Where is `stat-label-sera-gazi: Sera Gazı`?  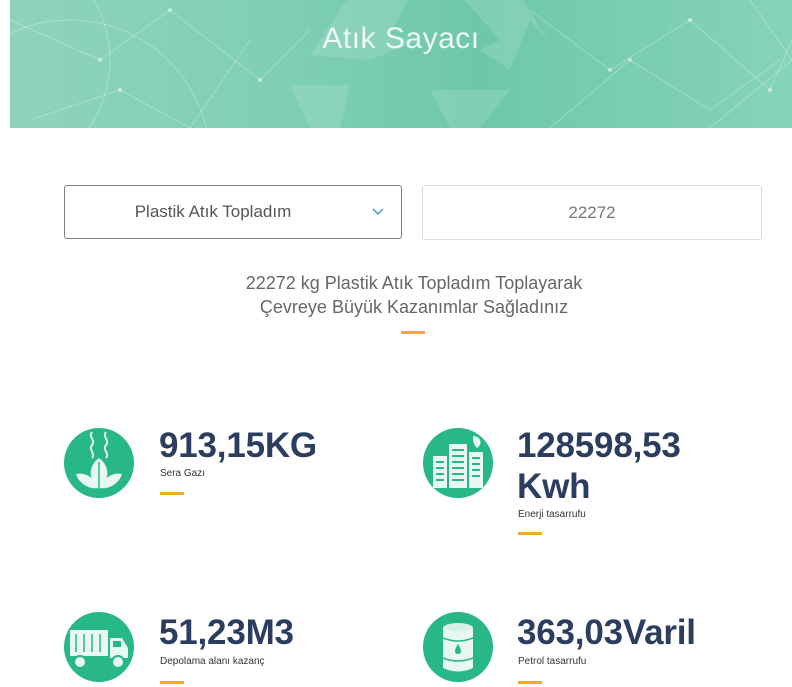 stat-label-sera-gazi: Sera Gazı is located at coordinates (183, 473).